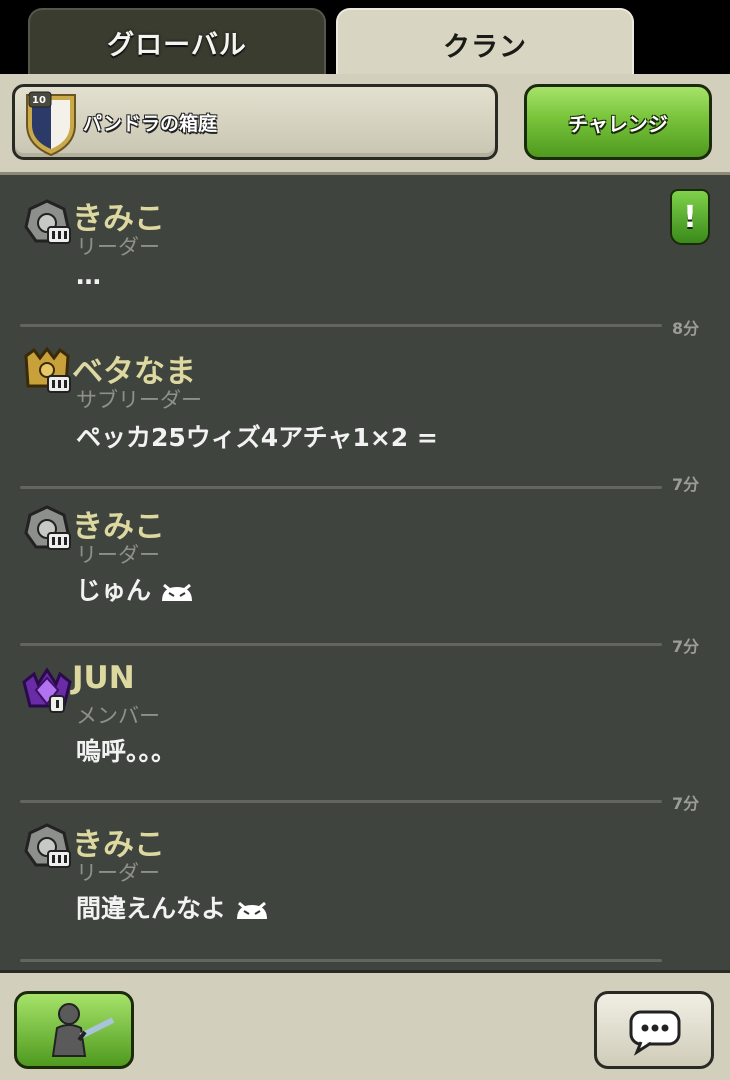  Describe the element at coordinates (690, 217) in the screenshot. I see `alert-icon: !` at that location.